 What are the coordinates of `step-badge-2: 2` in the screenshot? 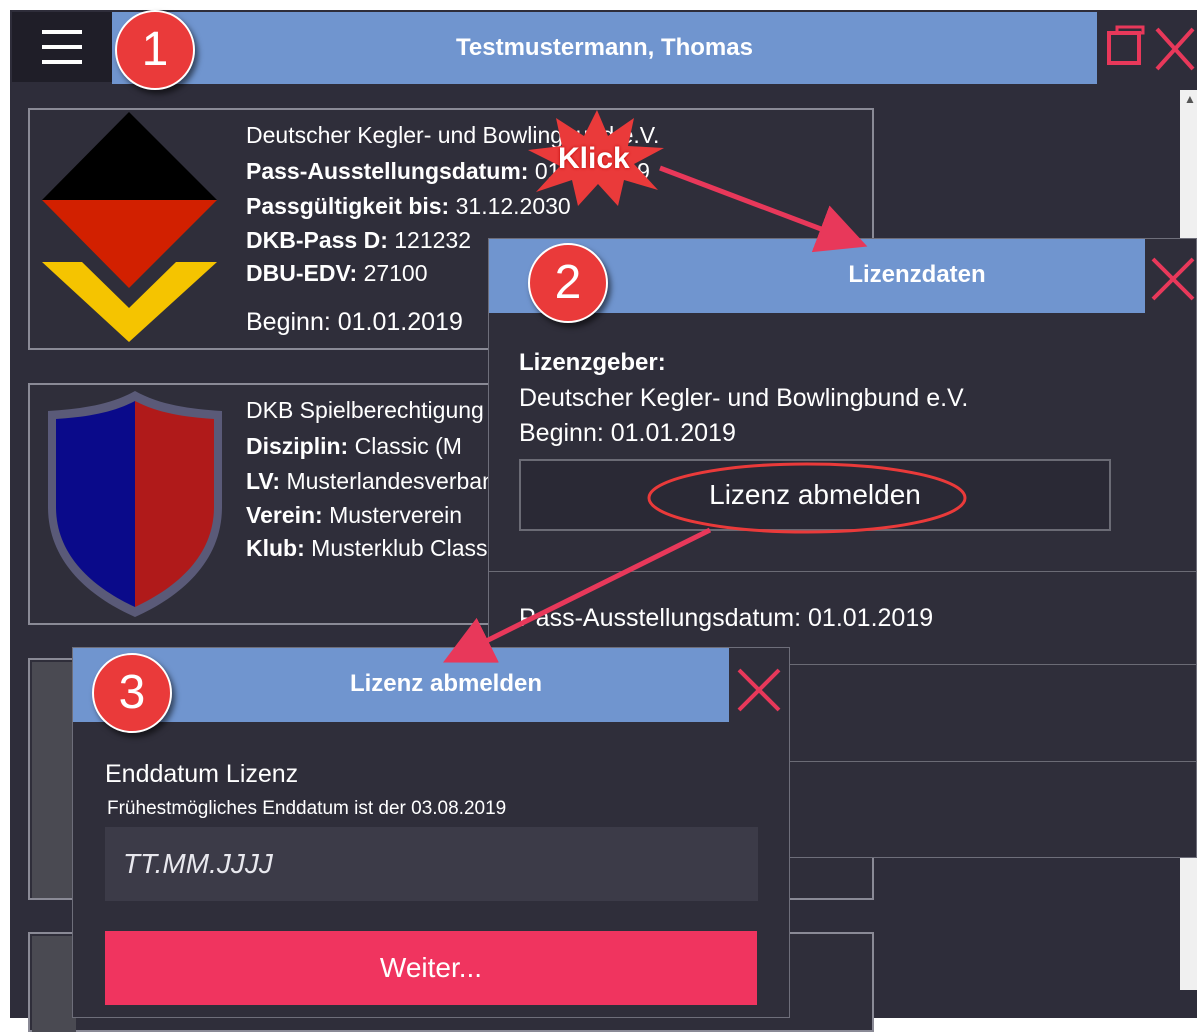 It's located at (568, 283).